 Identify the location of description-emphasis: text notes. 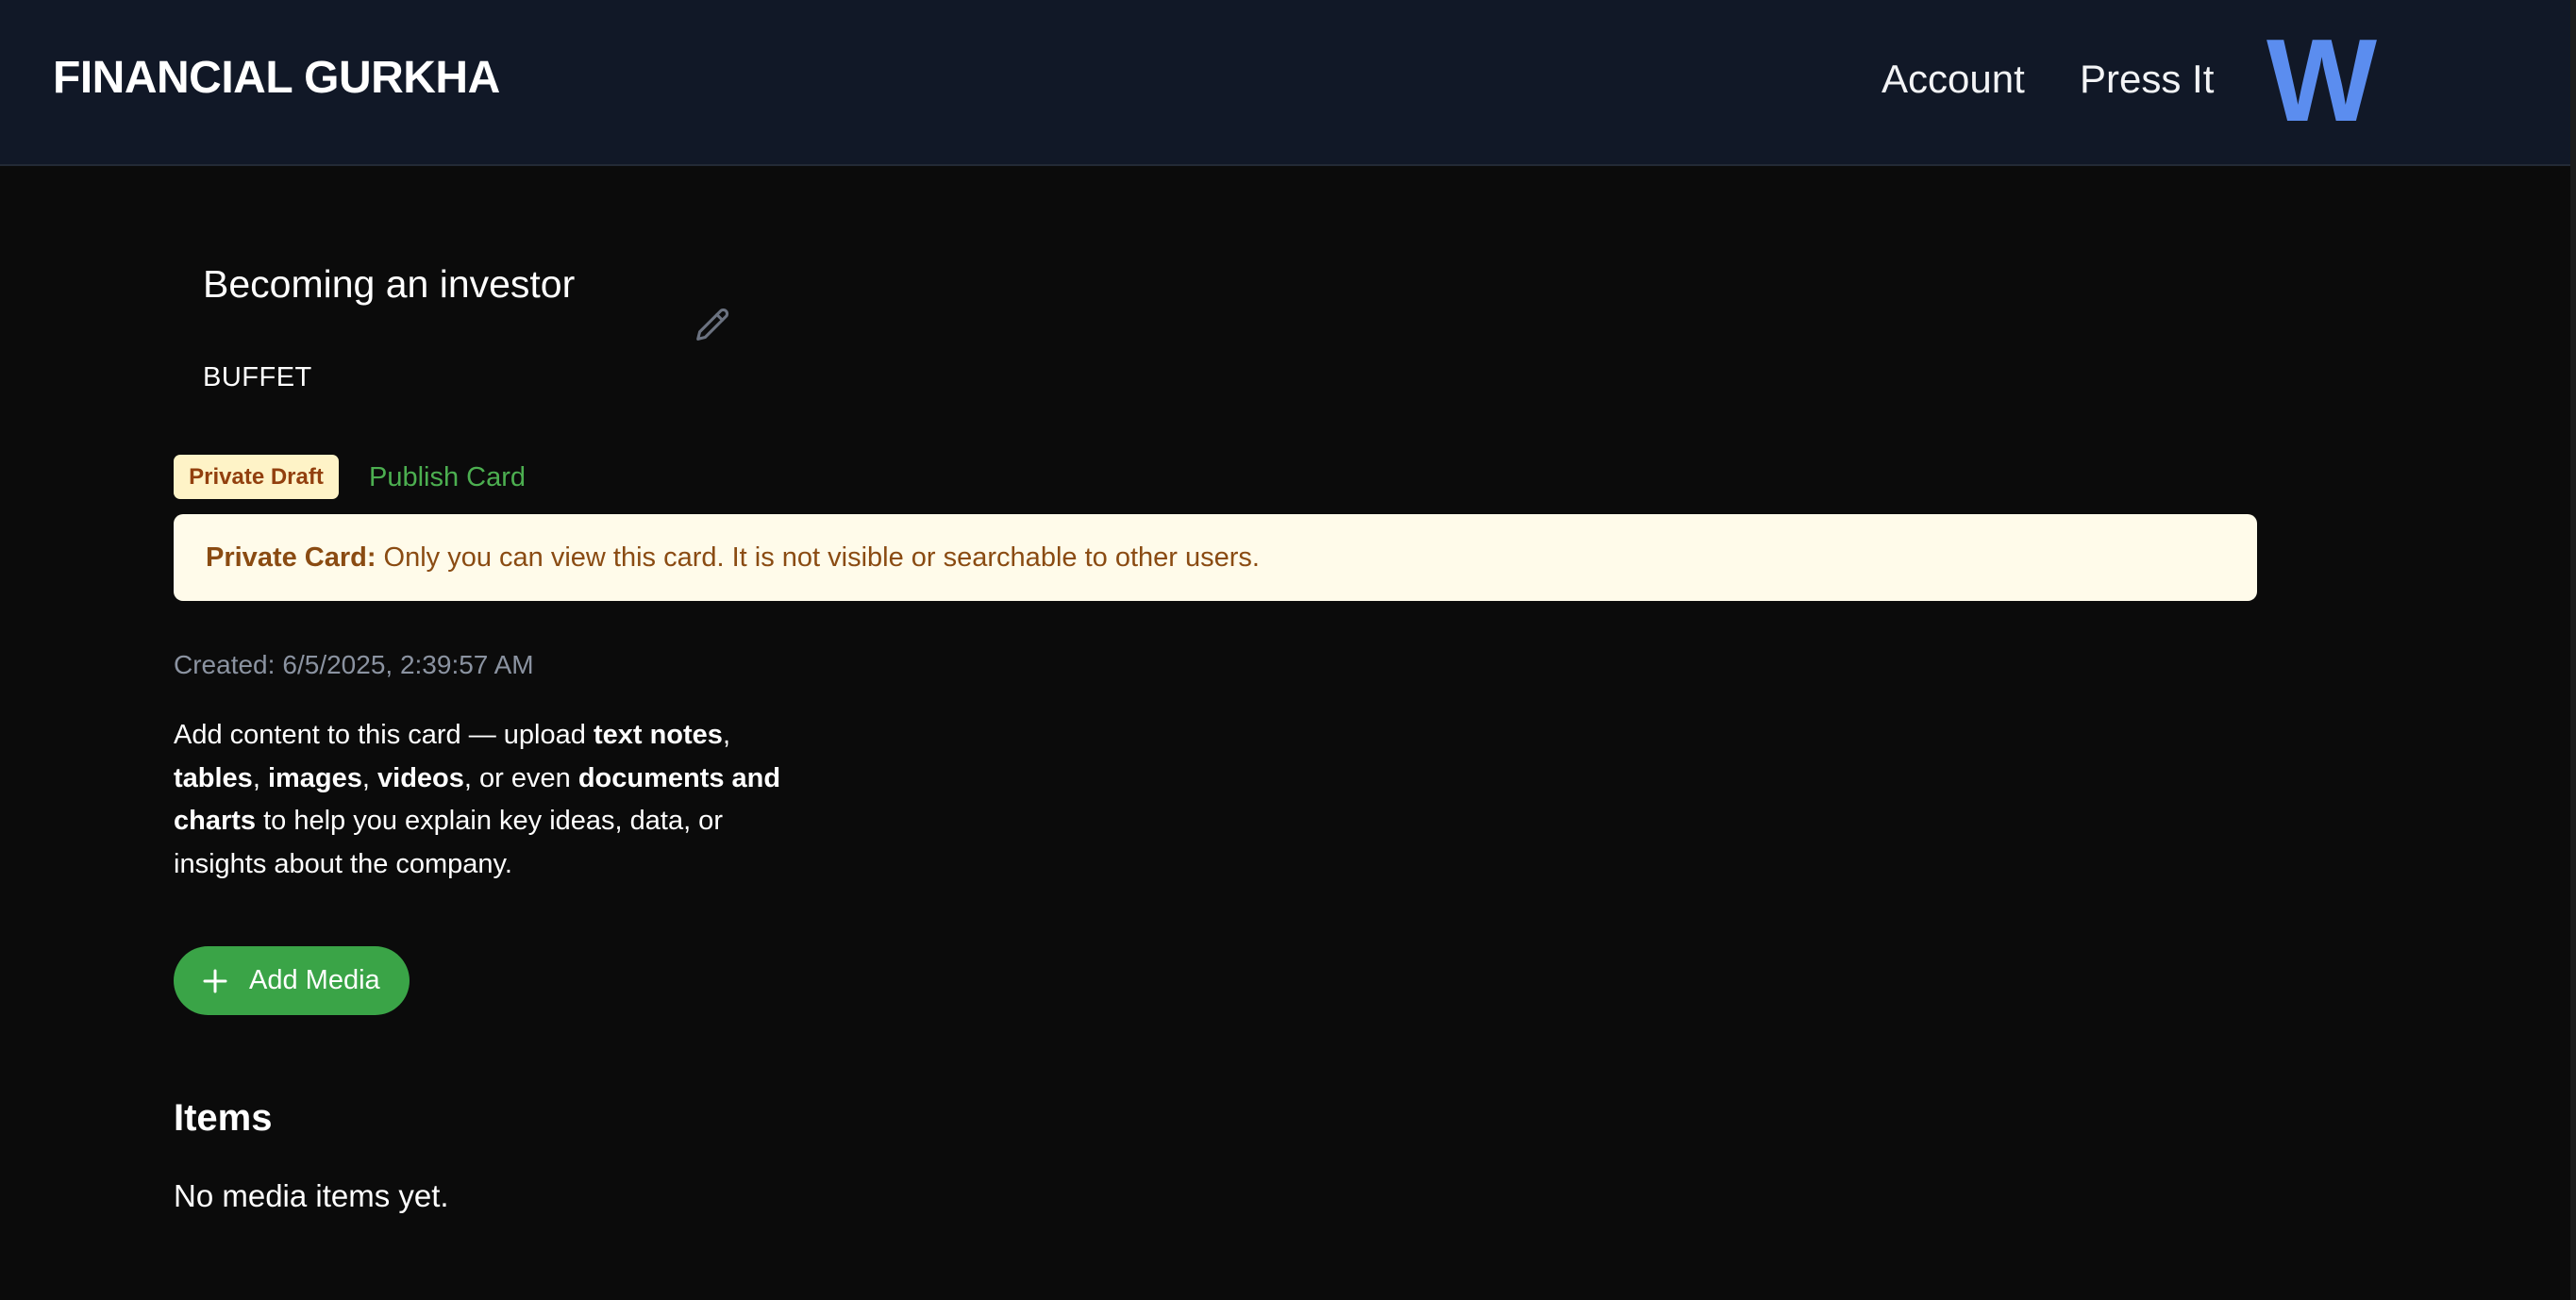
(658, 735).